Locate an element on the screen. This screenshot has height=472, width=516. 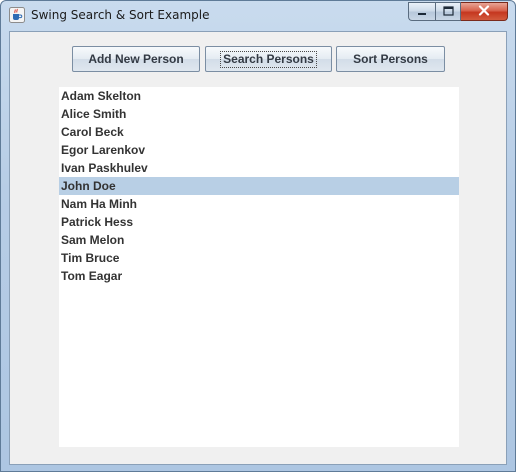
list-item: Tim Bruce is located at coordinates (259, 258).